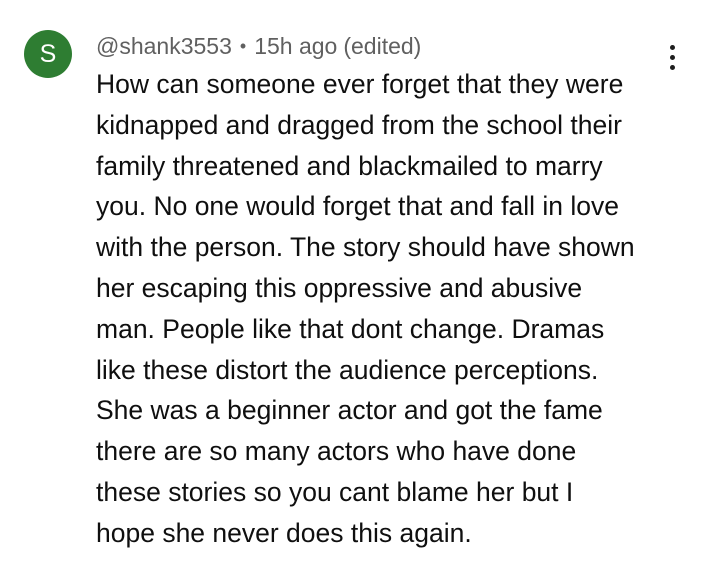 Image resolution: width=720 pixels, height=563 pixels. I want to click on comment-text-line: there are so many actors who have done, so click(336, 451).